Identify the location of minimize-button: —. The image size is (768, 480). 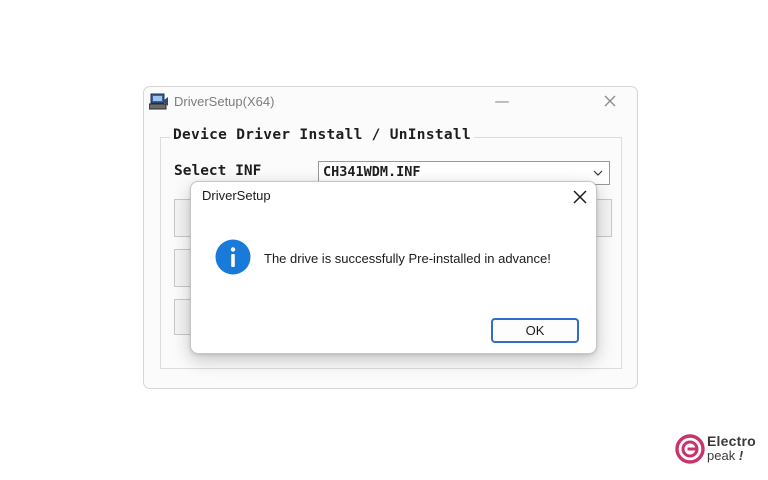
(502, 101).